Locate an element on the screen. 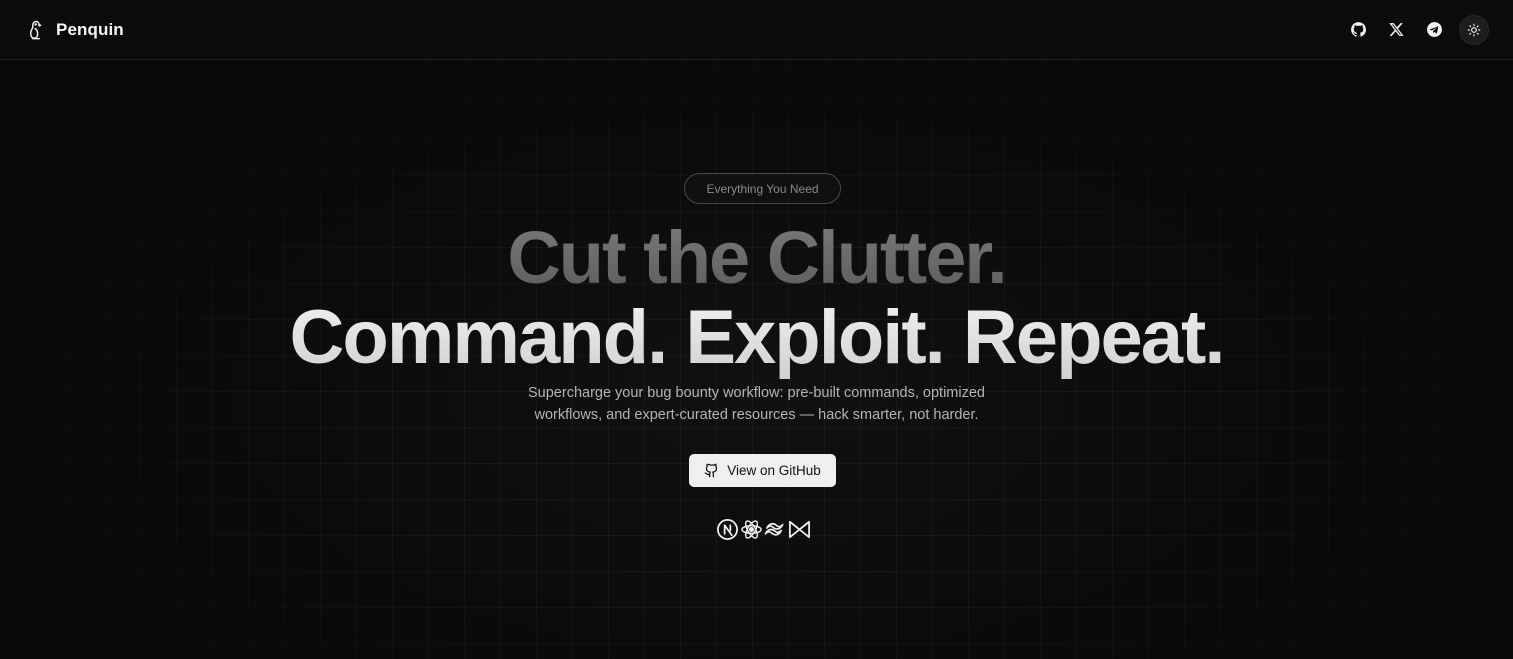 The image size is (1513, 659). nextjs-icon is located at coordinates (727, 529).